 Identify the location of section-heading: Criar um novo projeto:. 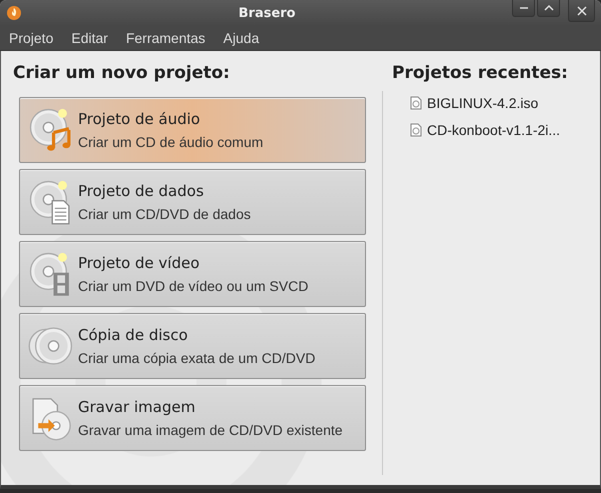
(122, 73).